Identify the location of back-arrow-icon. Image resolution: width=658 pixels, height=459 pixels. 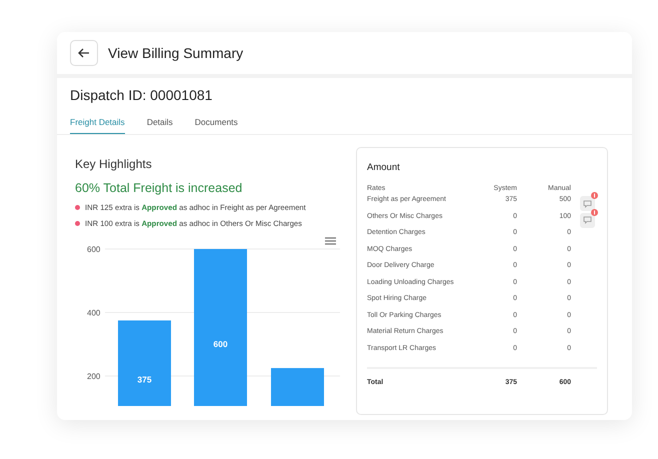
(84, 53).